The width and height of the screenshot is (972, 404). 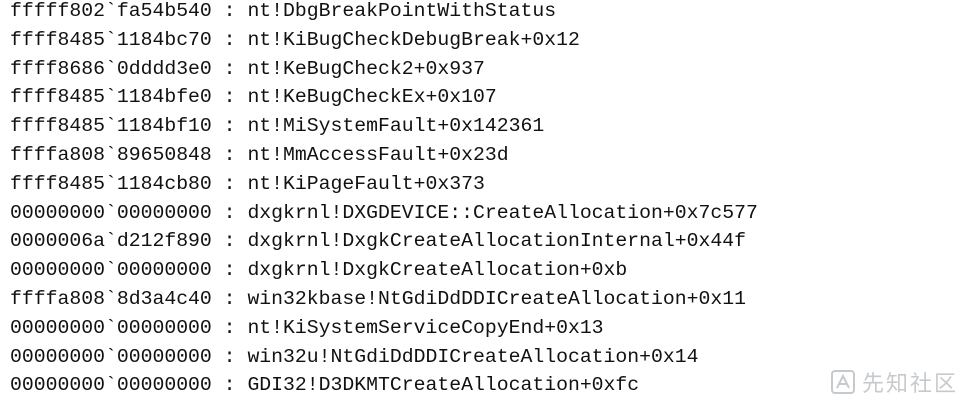 What do you see at coordinates (413, 39) in the screenshot?
I see `frame-symbol: nt!KiBugCheckDebugBreak+0x12` at bounding box center [413, 39].